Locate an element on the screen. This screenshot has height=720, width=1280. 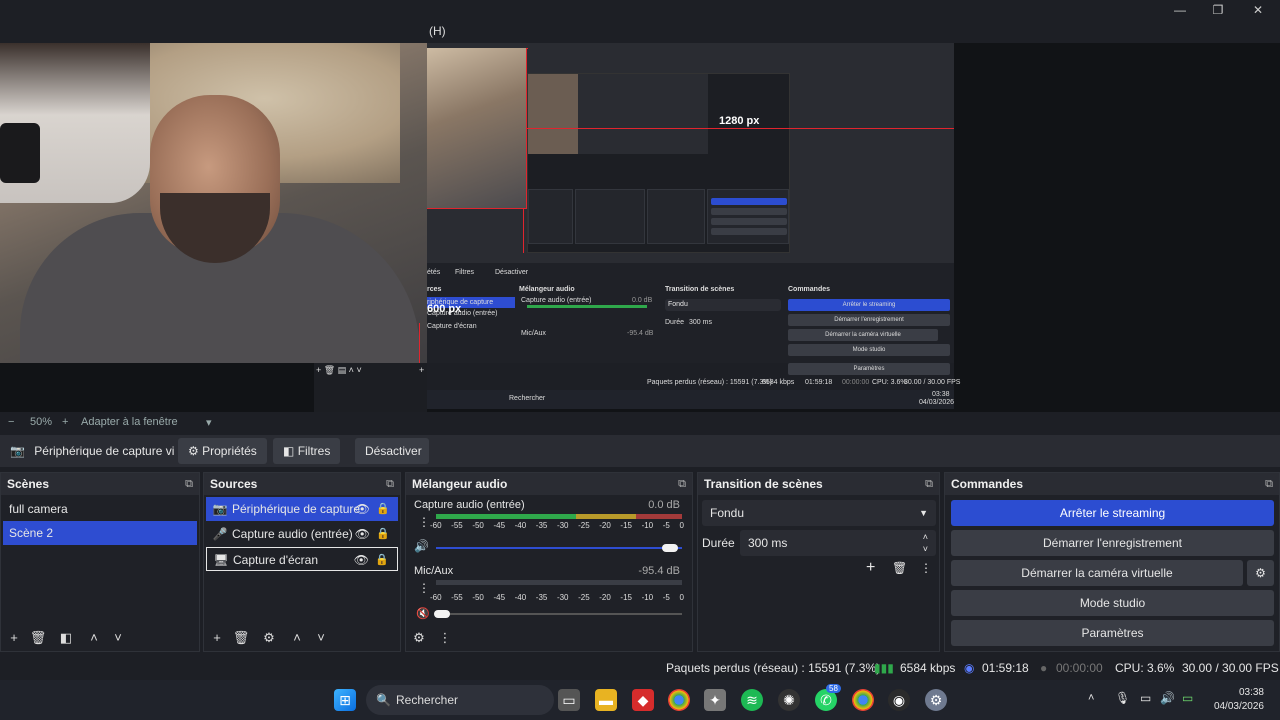
deactivate-button: Désactiver is located at coordinates (392, 451).